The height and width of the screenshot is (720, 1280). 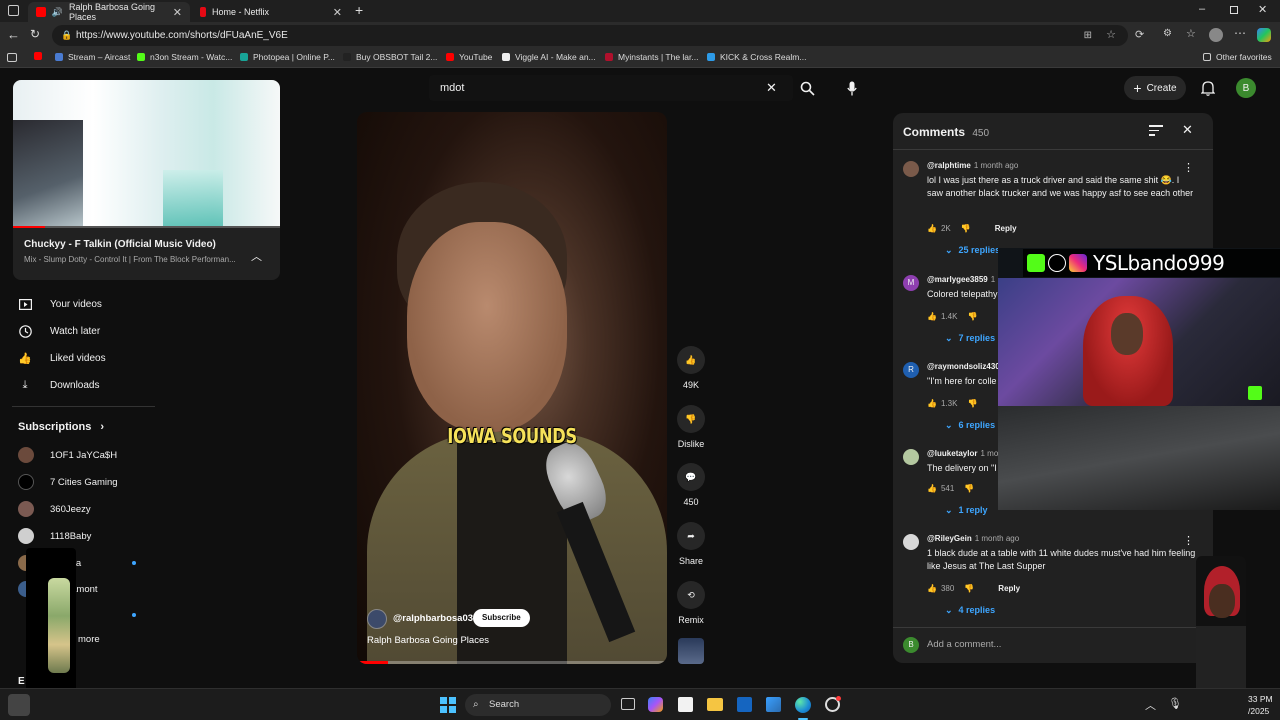 What do you see at coordinates (1202, 9) in the screenshot?
I see `minimize-icon: –` at bounding box center [1202, 9].